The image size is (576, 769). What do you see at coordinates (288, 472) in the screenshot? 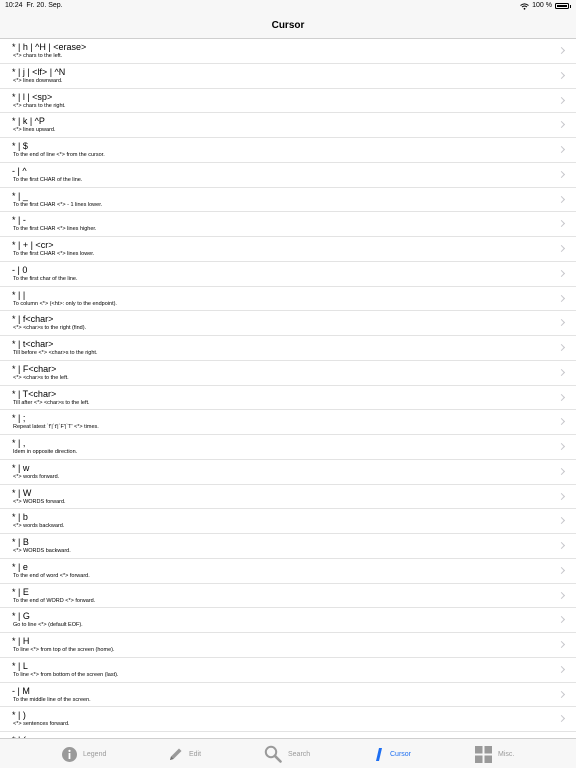
I see `list-item: * | w <*> words forward.` at bounding box center [288, 472].